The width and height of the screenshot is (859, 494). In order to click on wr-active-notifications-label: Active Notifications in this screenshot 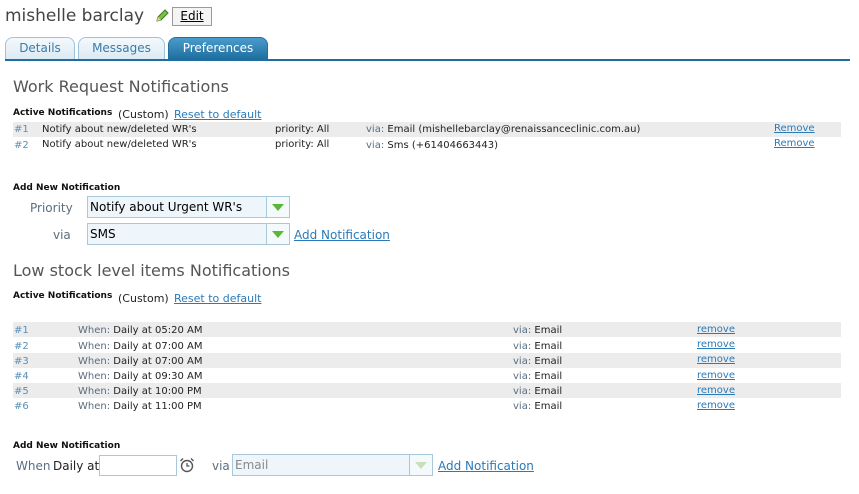, I will do `click(63, 113)`.